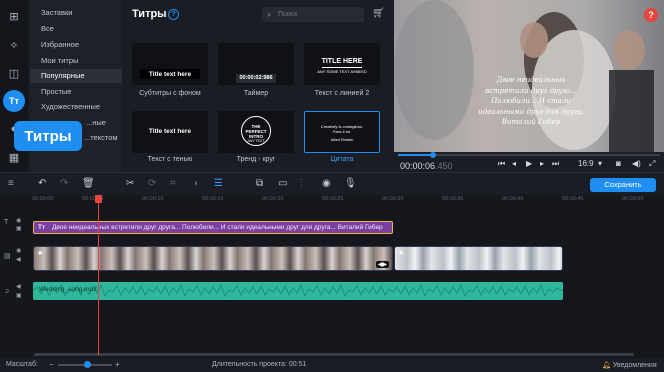 The image size is (664, 372). Describe the element at coordinates (453, 199) in the screenshot. I see `ruler-label: 00:00:35` at that location.